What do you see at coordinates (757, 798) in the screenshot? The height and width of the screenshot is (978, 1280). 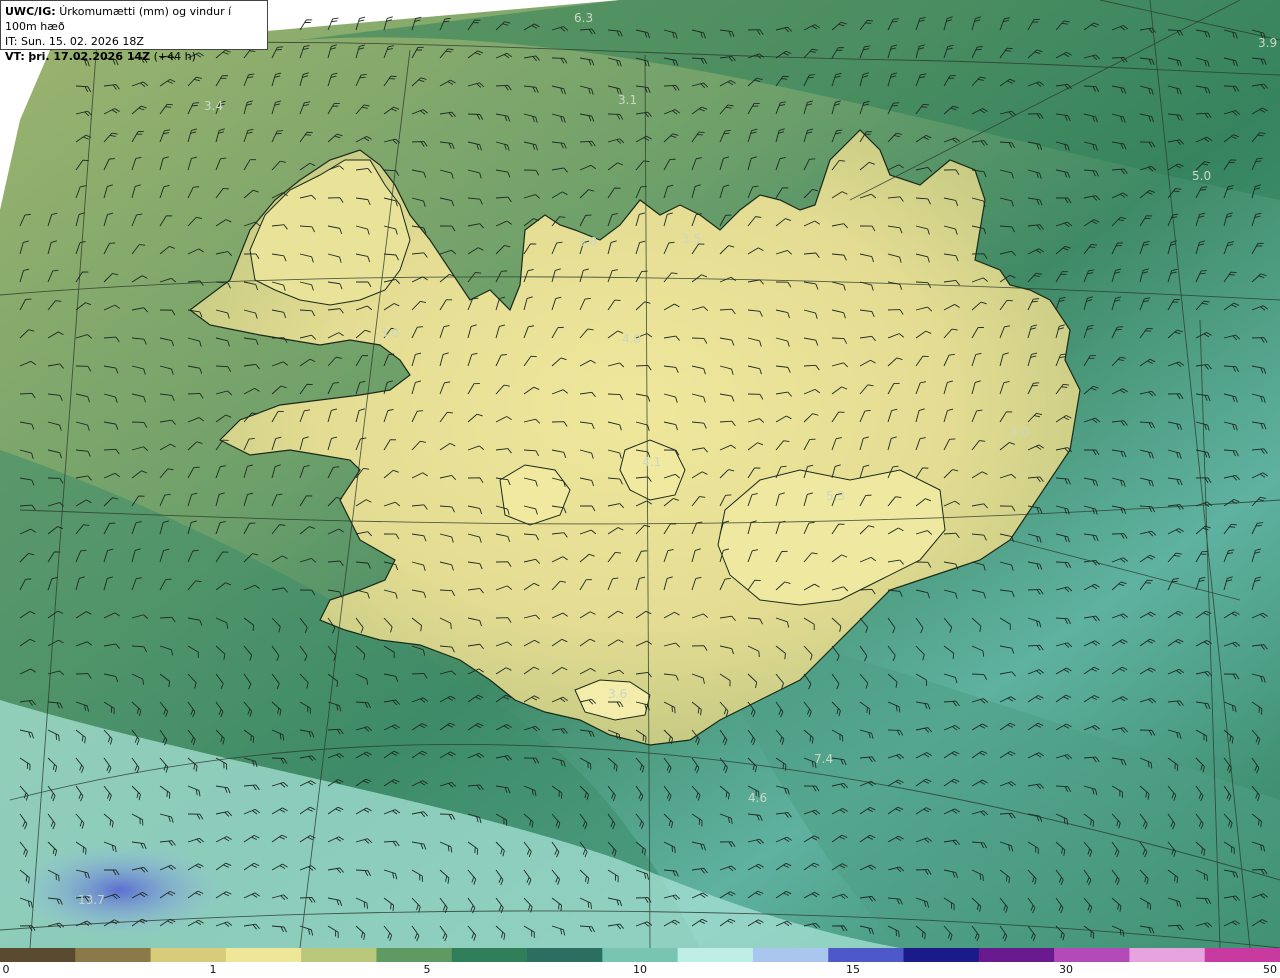 I see `precip-value: 4.6` at bounding box center [757, 798].